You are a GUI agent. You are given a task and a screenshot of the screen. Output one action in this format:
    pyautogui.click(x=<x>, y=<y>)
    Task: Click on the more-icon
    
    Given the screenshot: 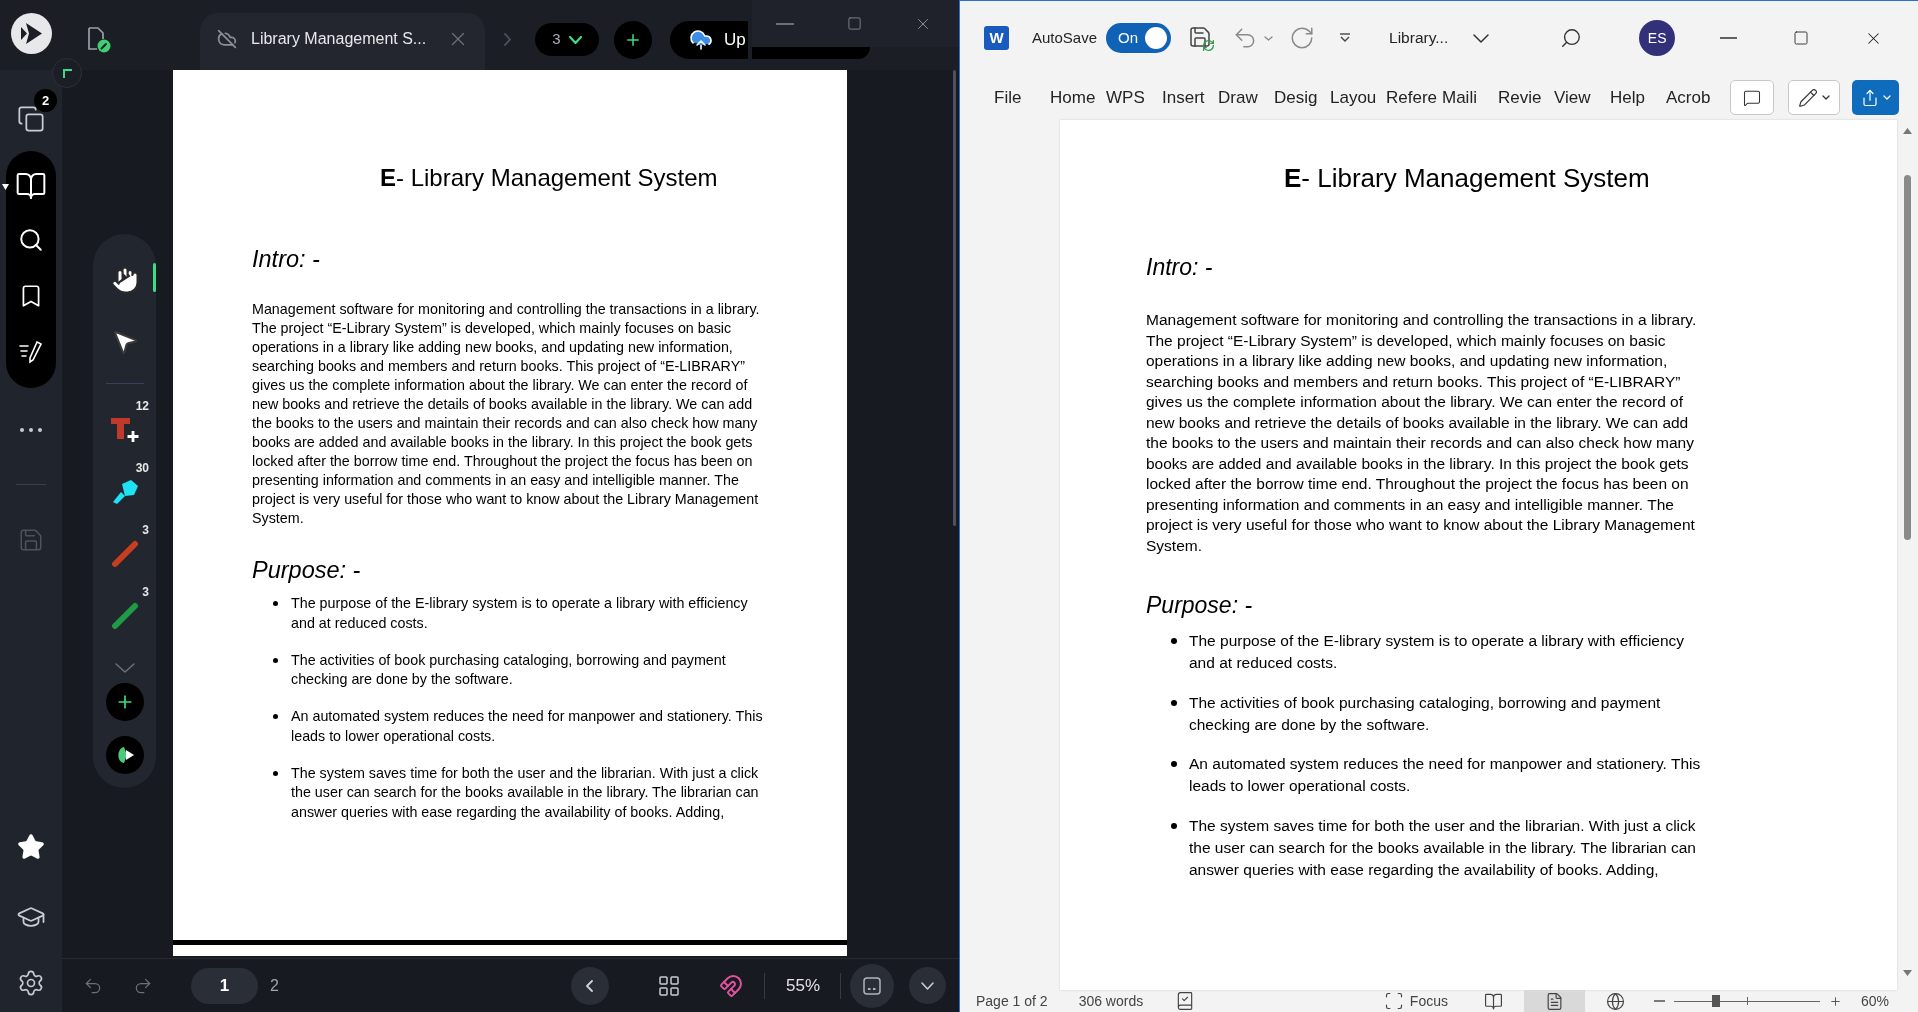 What is the action you would take?
    pyautogui.click(x=31, y=430)
    